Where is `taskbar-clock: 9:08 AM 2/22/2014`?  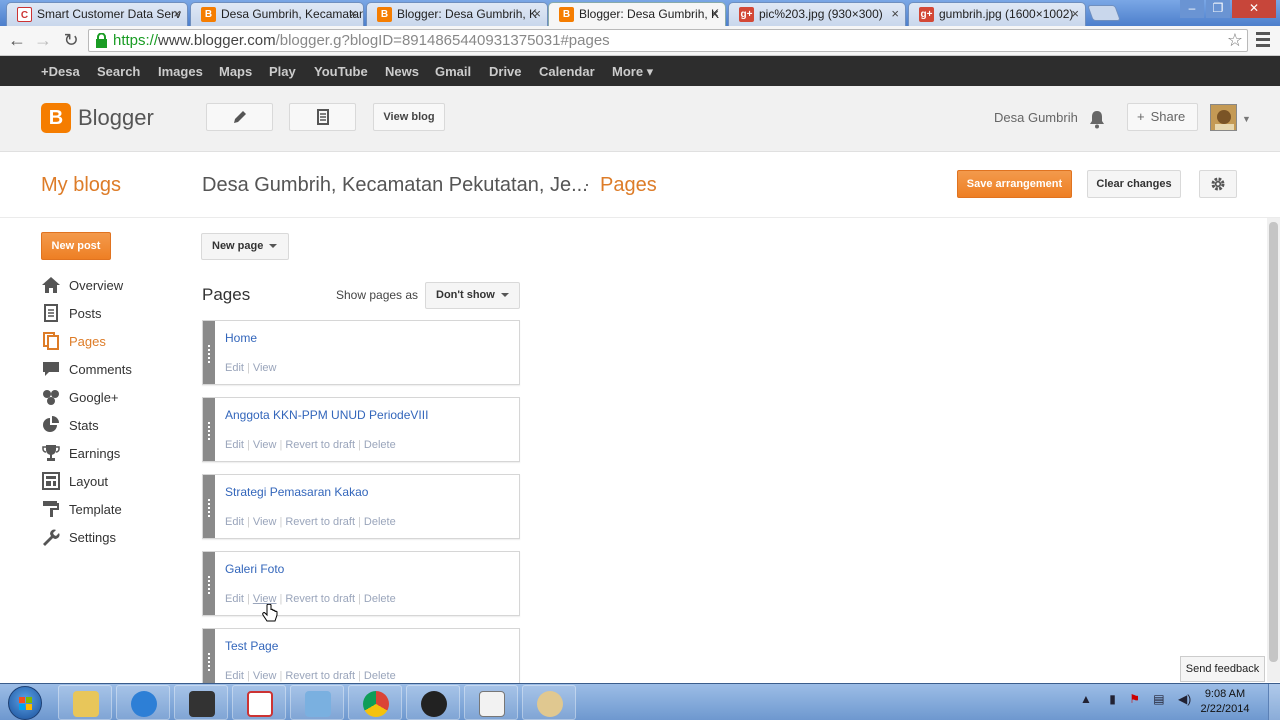
taskbar-clock: 9:08 AM 2/22/2014 is located at coordinates (1225, 702).